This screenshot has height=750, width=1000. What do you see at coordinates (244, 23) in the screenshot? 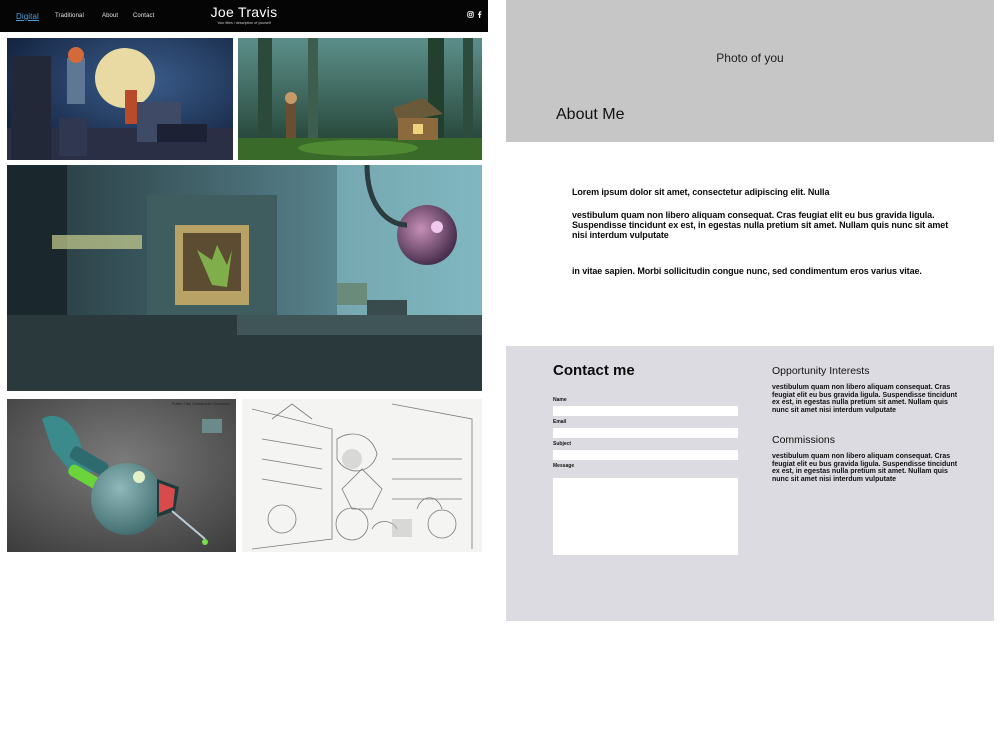
I see `brand-tagline: Your titles / description of yourself` at bounding box center [244, 23].